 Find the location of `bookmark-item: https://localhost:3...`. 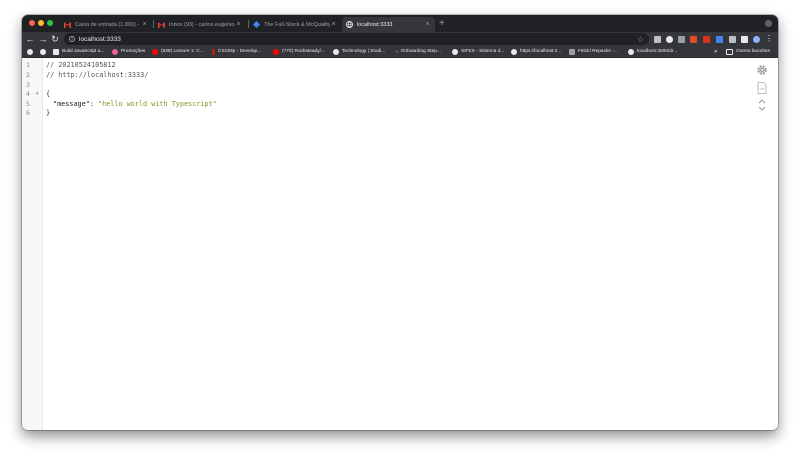

bookmark-item: https://localhost:3... is located at coordinates (536, 51).